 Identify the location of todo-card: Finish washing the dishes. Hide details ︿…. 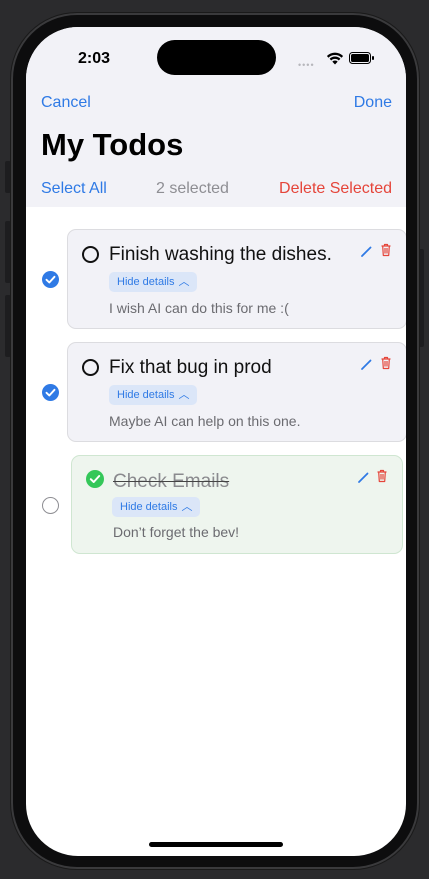
(236, 279).